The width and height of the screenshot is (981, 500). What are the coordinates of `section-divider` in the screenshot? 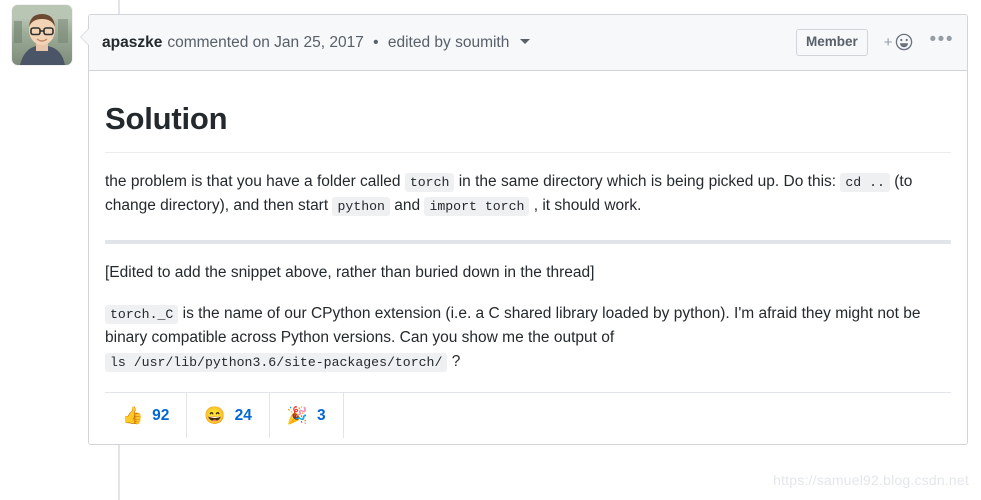 It's located at (528, 242).